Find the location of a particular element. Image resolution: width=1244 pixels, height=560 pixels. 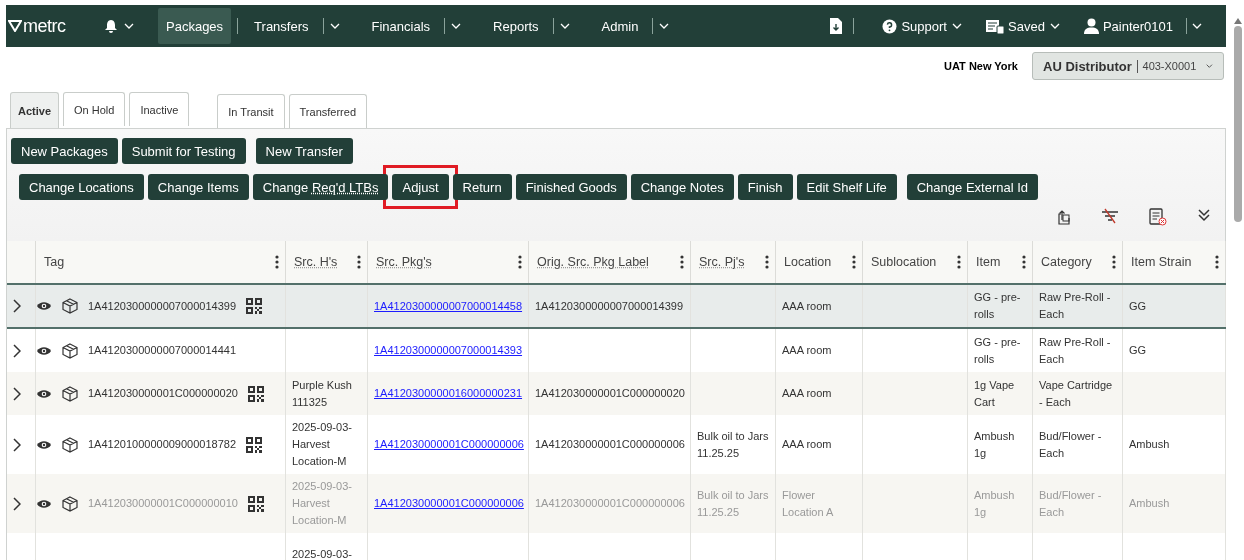

table-row: 1A4120300000007000014399 1A4120300000007000014458 1A4120300000007000014399 AAA room GG - pre-rolls Raw Pre-Roll - Each GG is located at coordinates (616, 307).